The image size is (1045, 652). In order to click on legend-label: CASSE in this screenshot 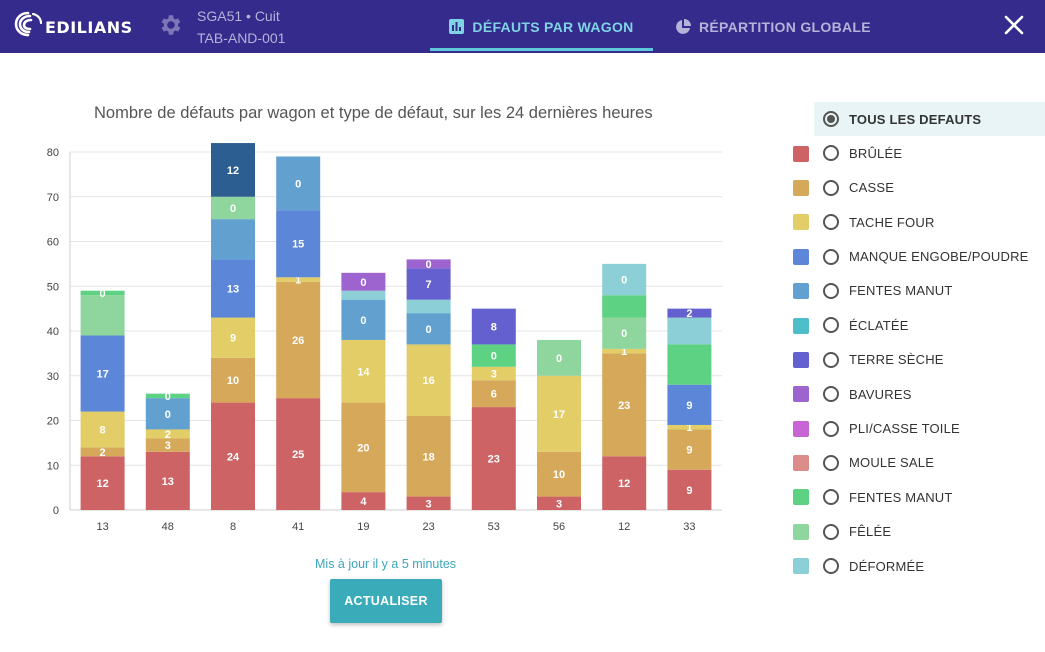, I will do `click(872, 188)`.